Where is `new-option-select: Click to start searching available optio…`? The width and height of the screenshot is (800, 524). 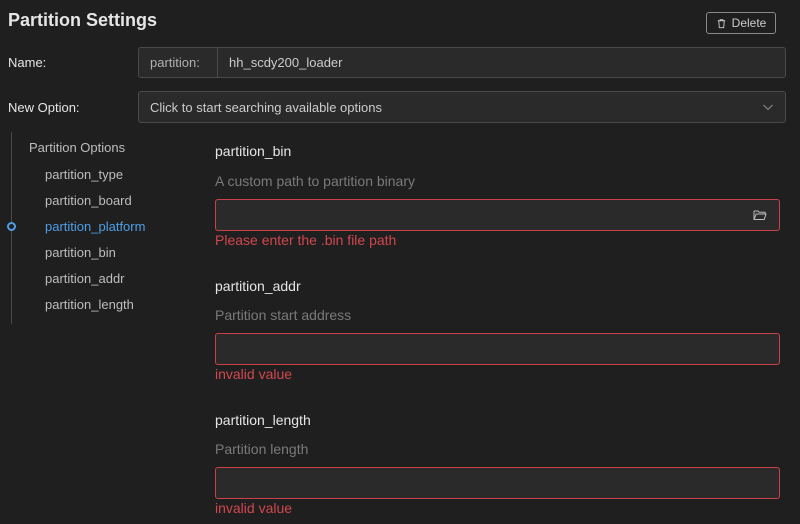 new-option-select: Click to start searching available optio… is located at coordinates (462, 107).